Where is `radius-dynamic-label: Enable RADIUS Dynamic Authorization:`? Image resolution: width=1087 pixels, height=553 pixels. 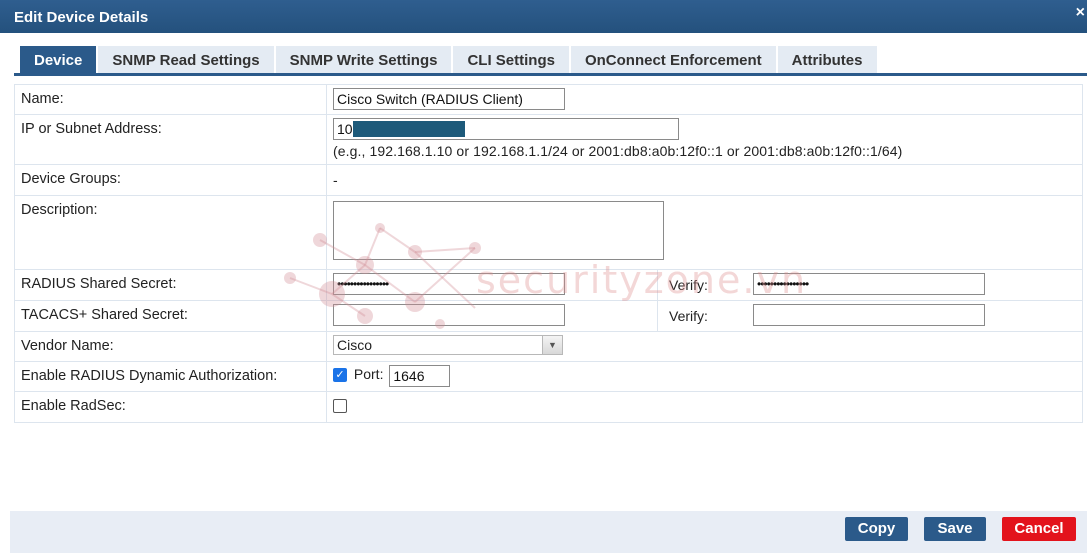
radius-dynamic-label: Enable RADIUS Dynamic Authorization: is located at coordinates (170, 376).